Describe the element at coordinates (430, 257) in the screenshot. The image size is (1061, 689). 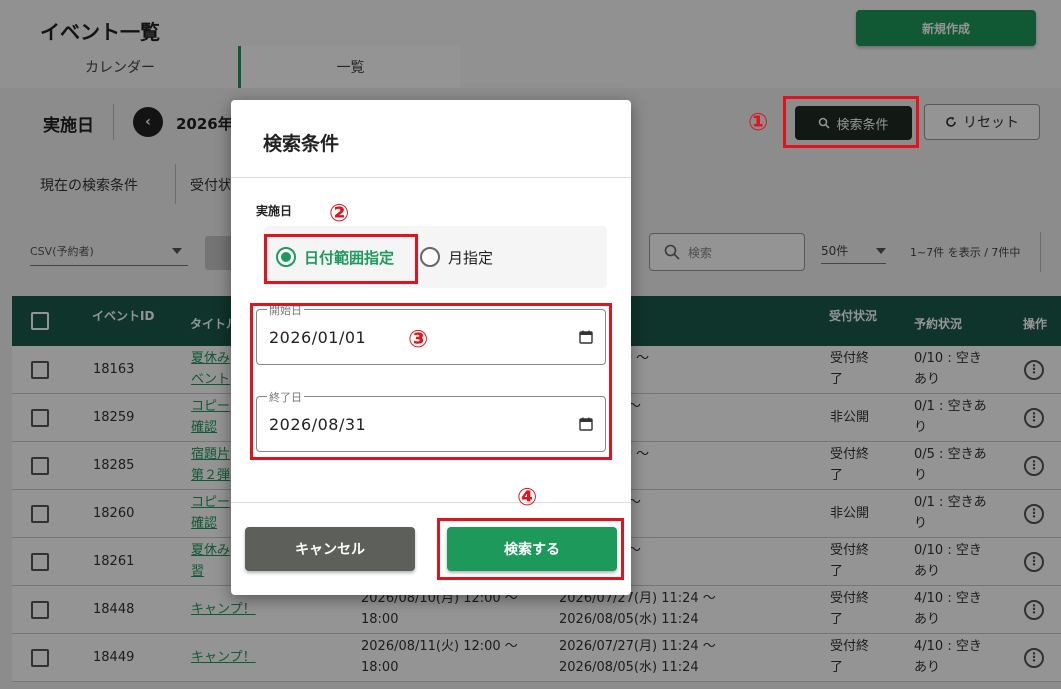
I see `radio-unselected-icon` at that location.